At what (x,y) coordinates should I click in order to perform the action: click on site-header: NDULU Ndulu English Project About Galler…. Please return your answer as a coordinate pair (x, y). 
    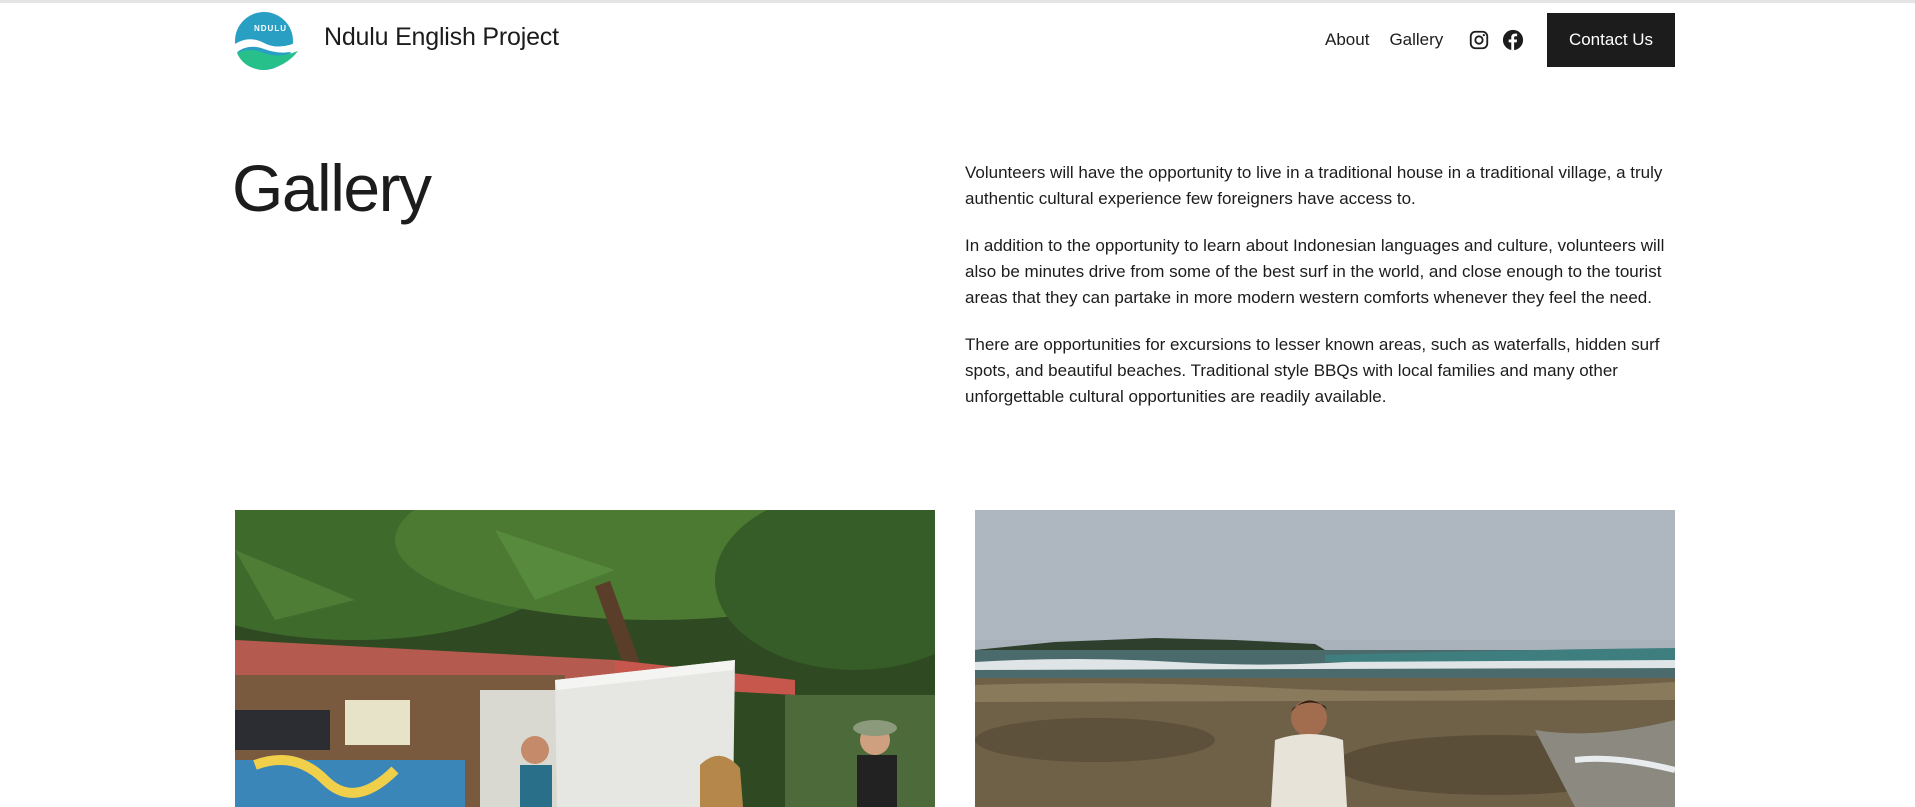
    Looking at the image, I should click on (957, 41).